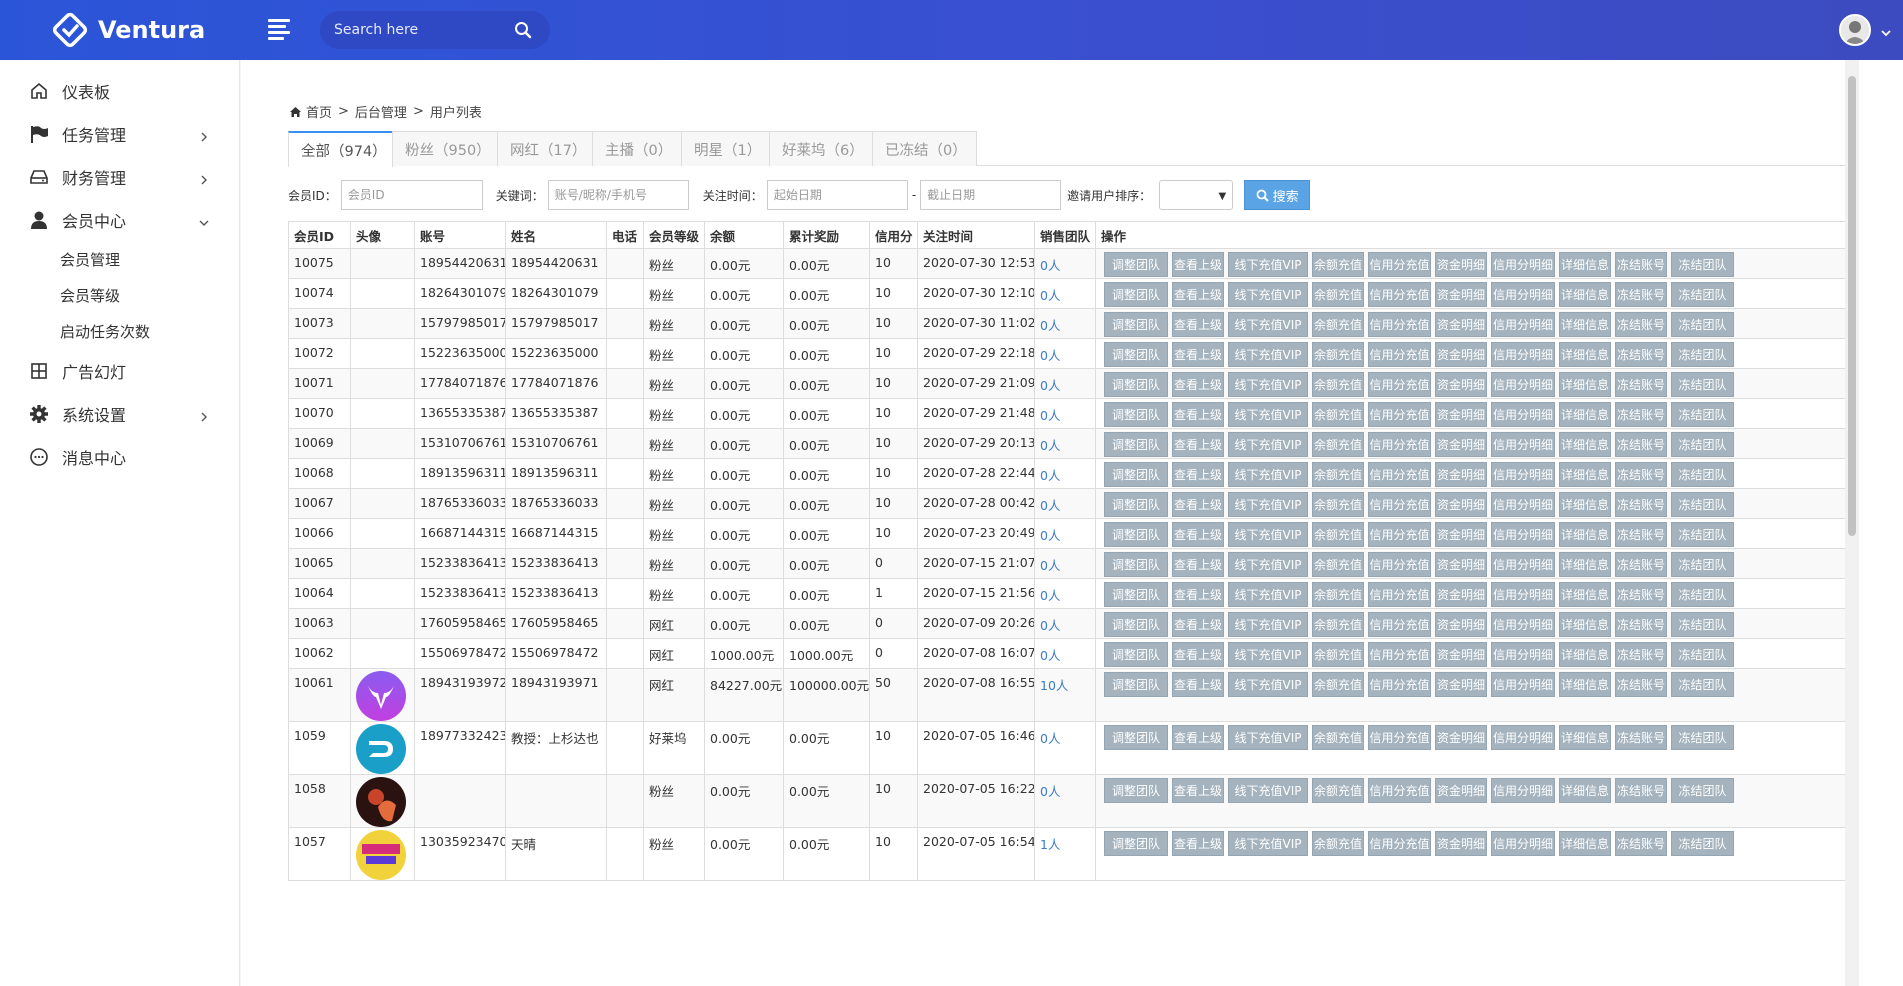 The image size is (1903, 986). Describe the element at coordinates (1065, 854) in the screenshot. I see `cell-team: 1人` at that location.